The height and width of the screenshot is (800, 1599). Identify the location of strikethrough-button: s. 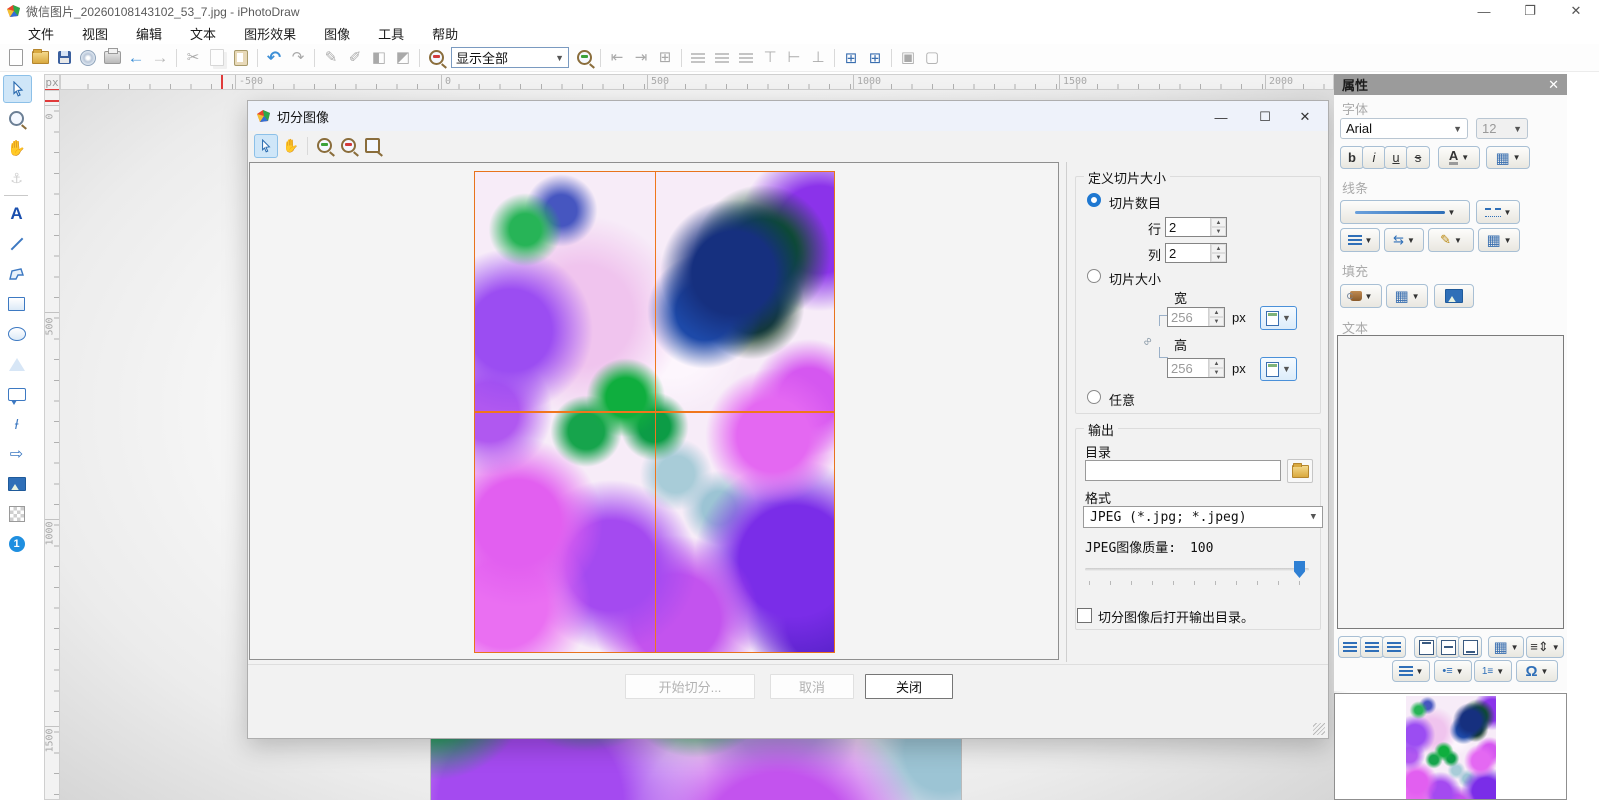
(1418, 157).